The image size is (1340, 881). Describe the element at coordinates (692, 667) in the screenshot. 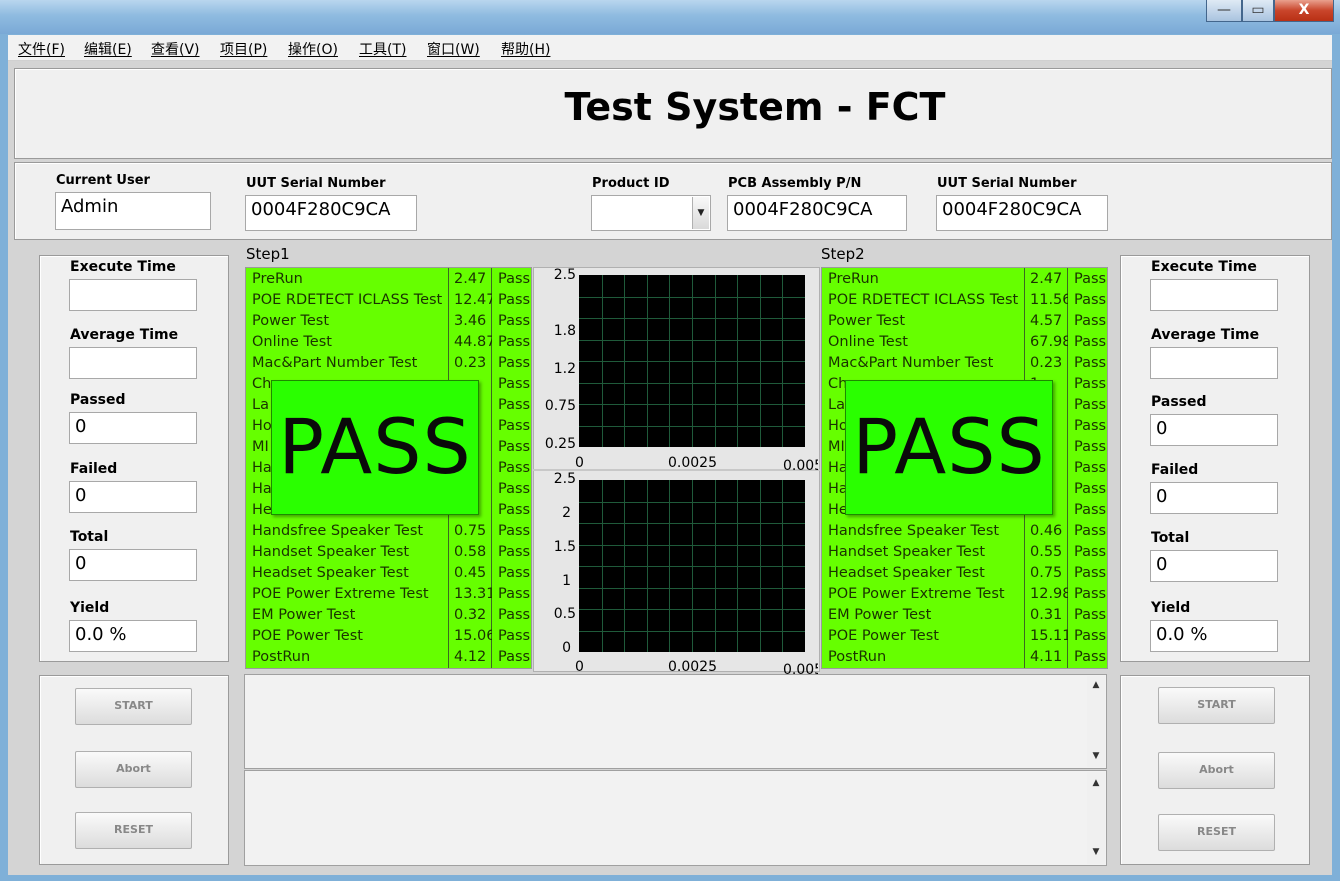

I see `bottom-x-tick: 0.0025` at that location.